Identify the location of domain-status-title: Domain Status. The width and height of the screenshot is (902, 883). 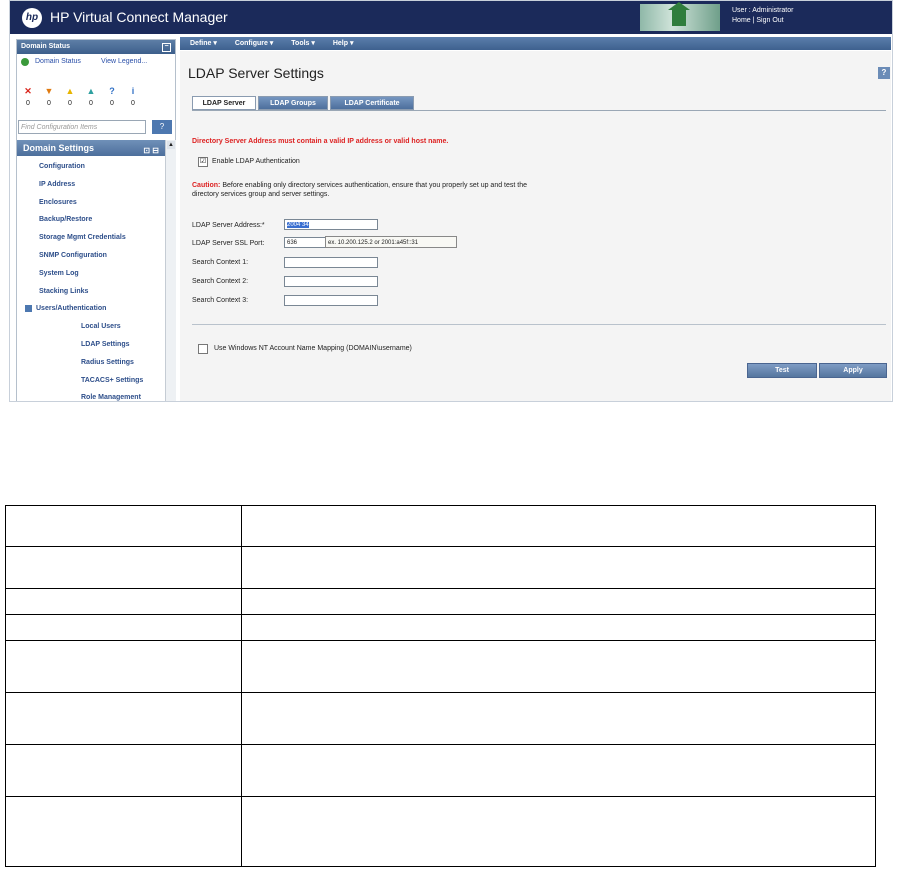
(46, 46).